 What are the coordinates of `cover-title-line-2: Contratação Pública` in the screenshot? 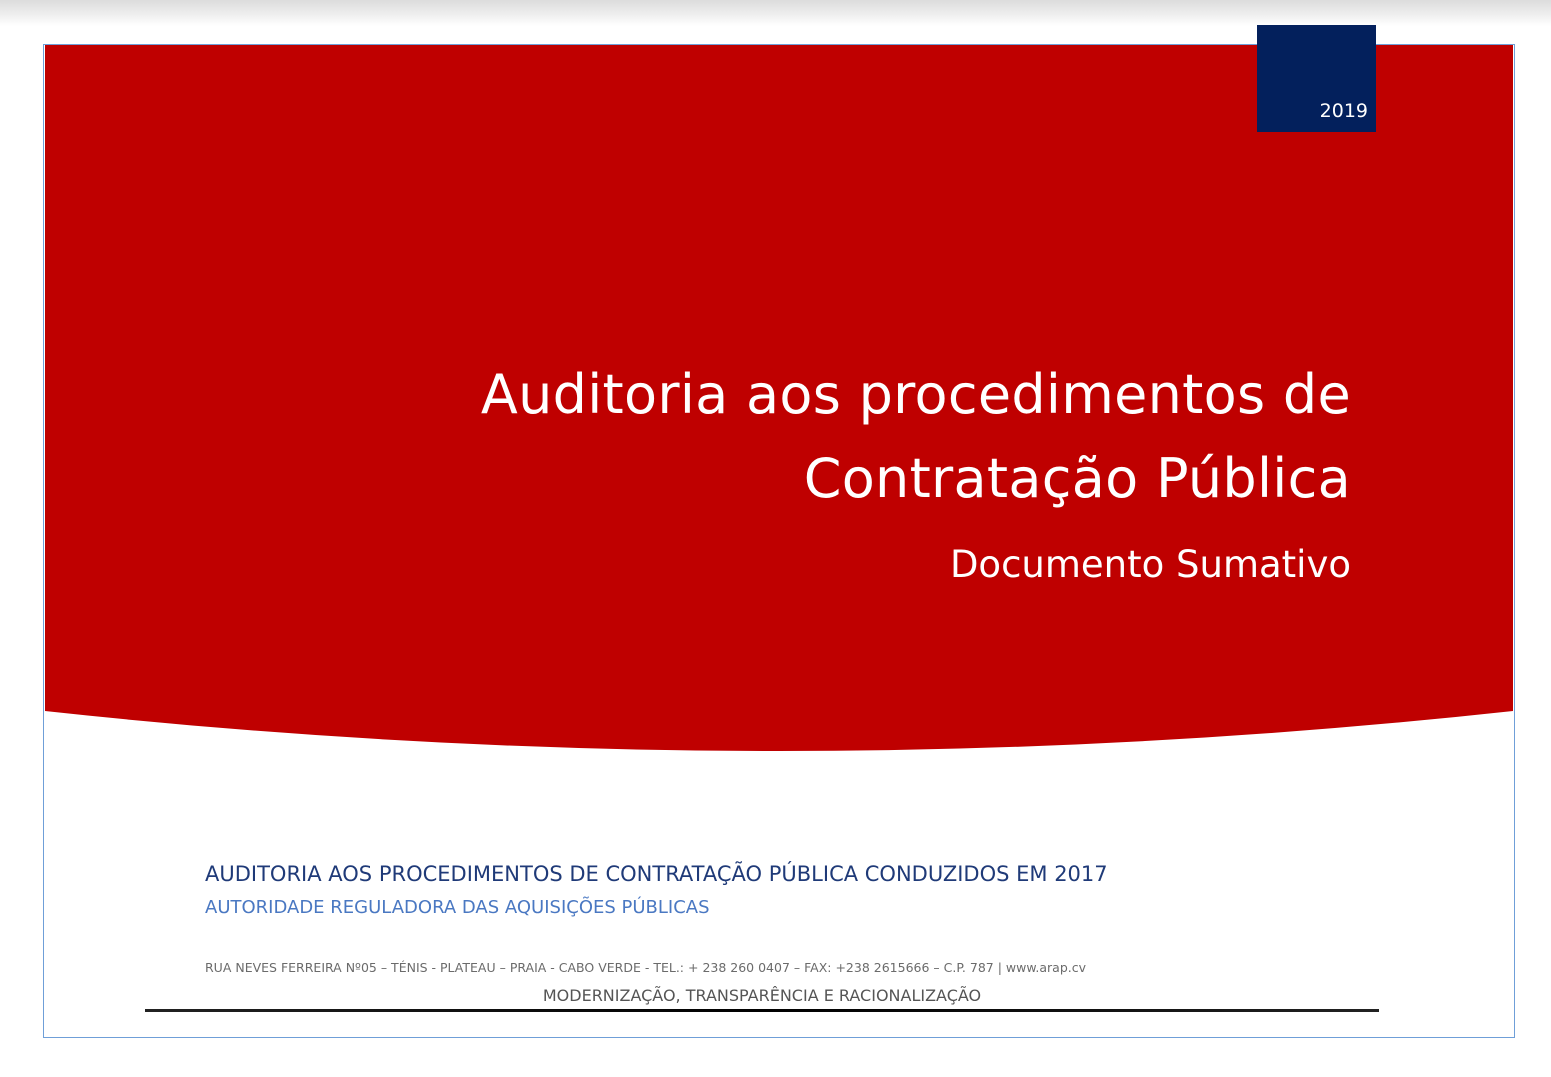 It's located at (1077, 478).